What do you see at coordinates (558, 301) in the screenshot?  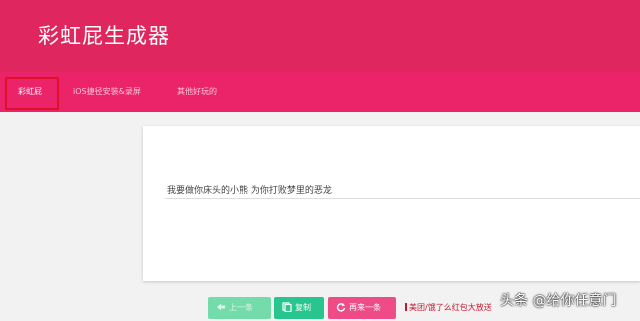 I see `watermark: 头条 @给你任意门` at bounding box center [558, 301].